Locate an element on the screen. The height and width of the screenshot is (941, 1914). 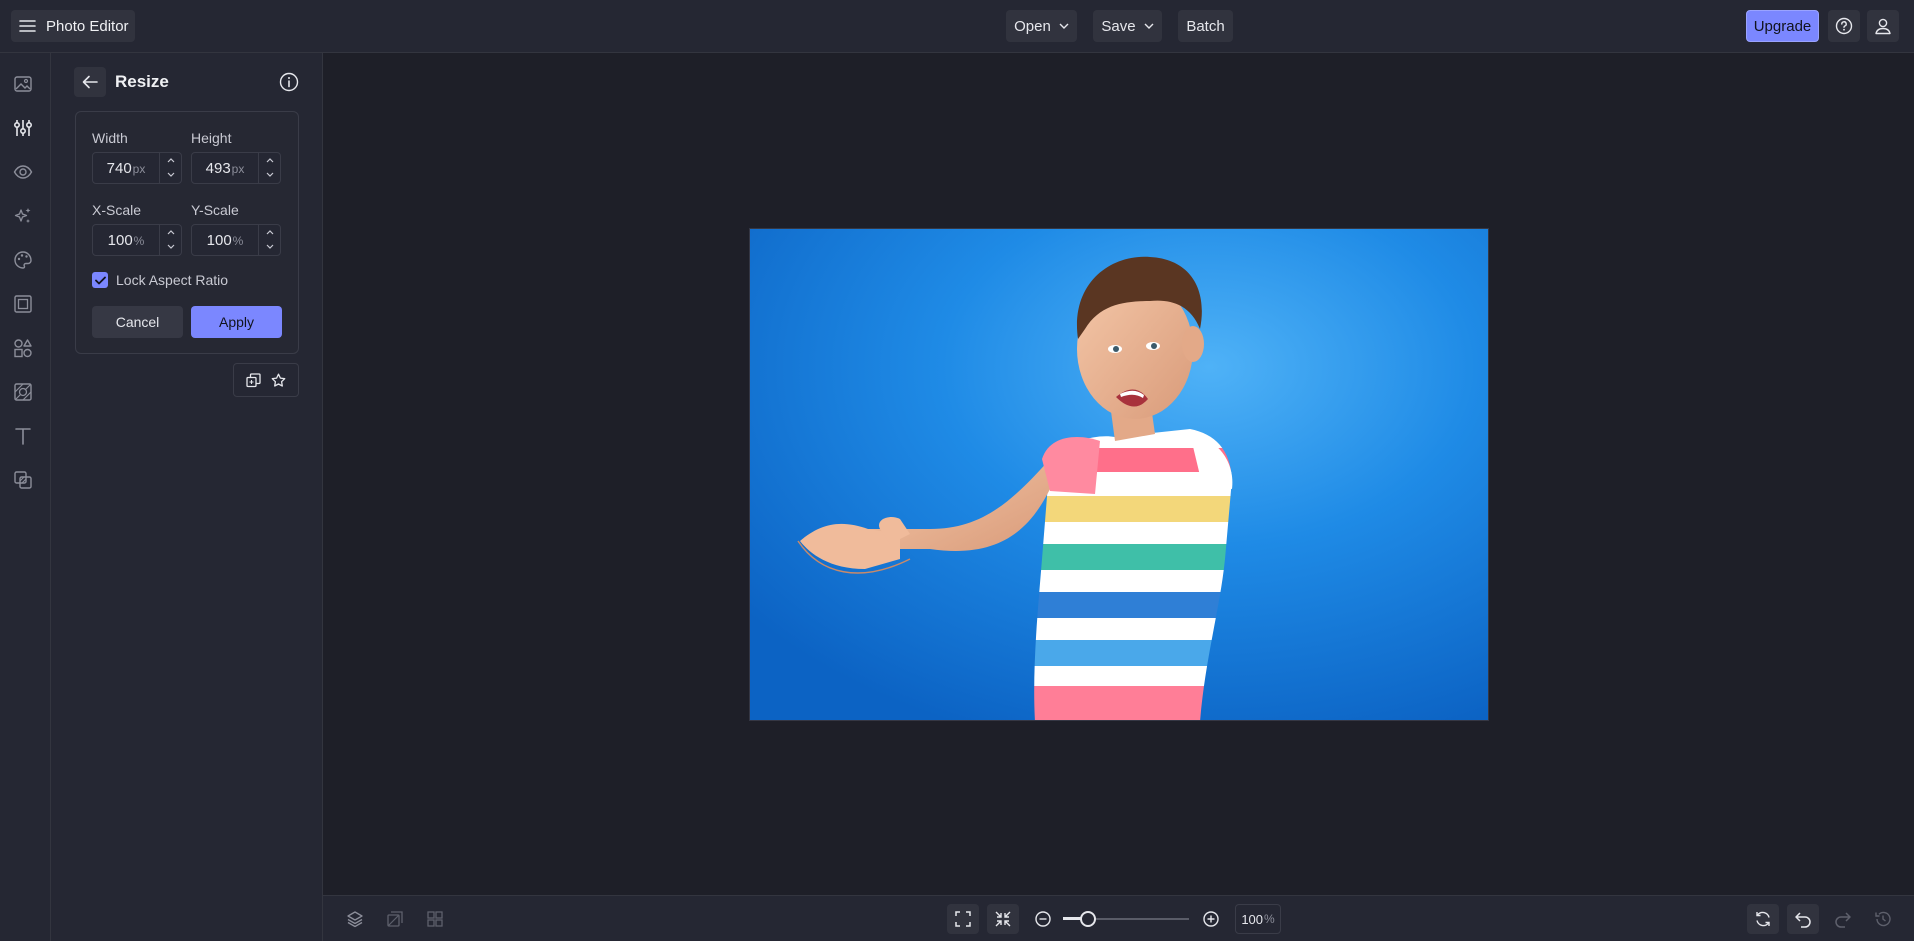
paint-palette-icon is located at coordinates (23, 260).